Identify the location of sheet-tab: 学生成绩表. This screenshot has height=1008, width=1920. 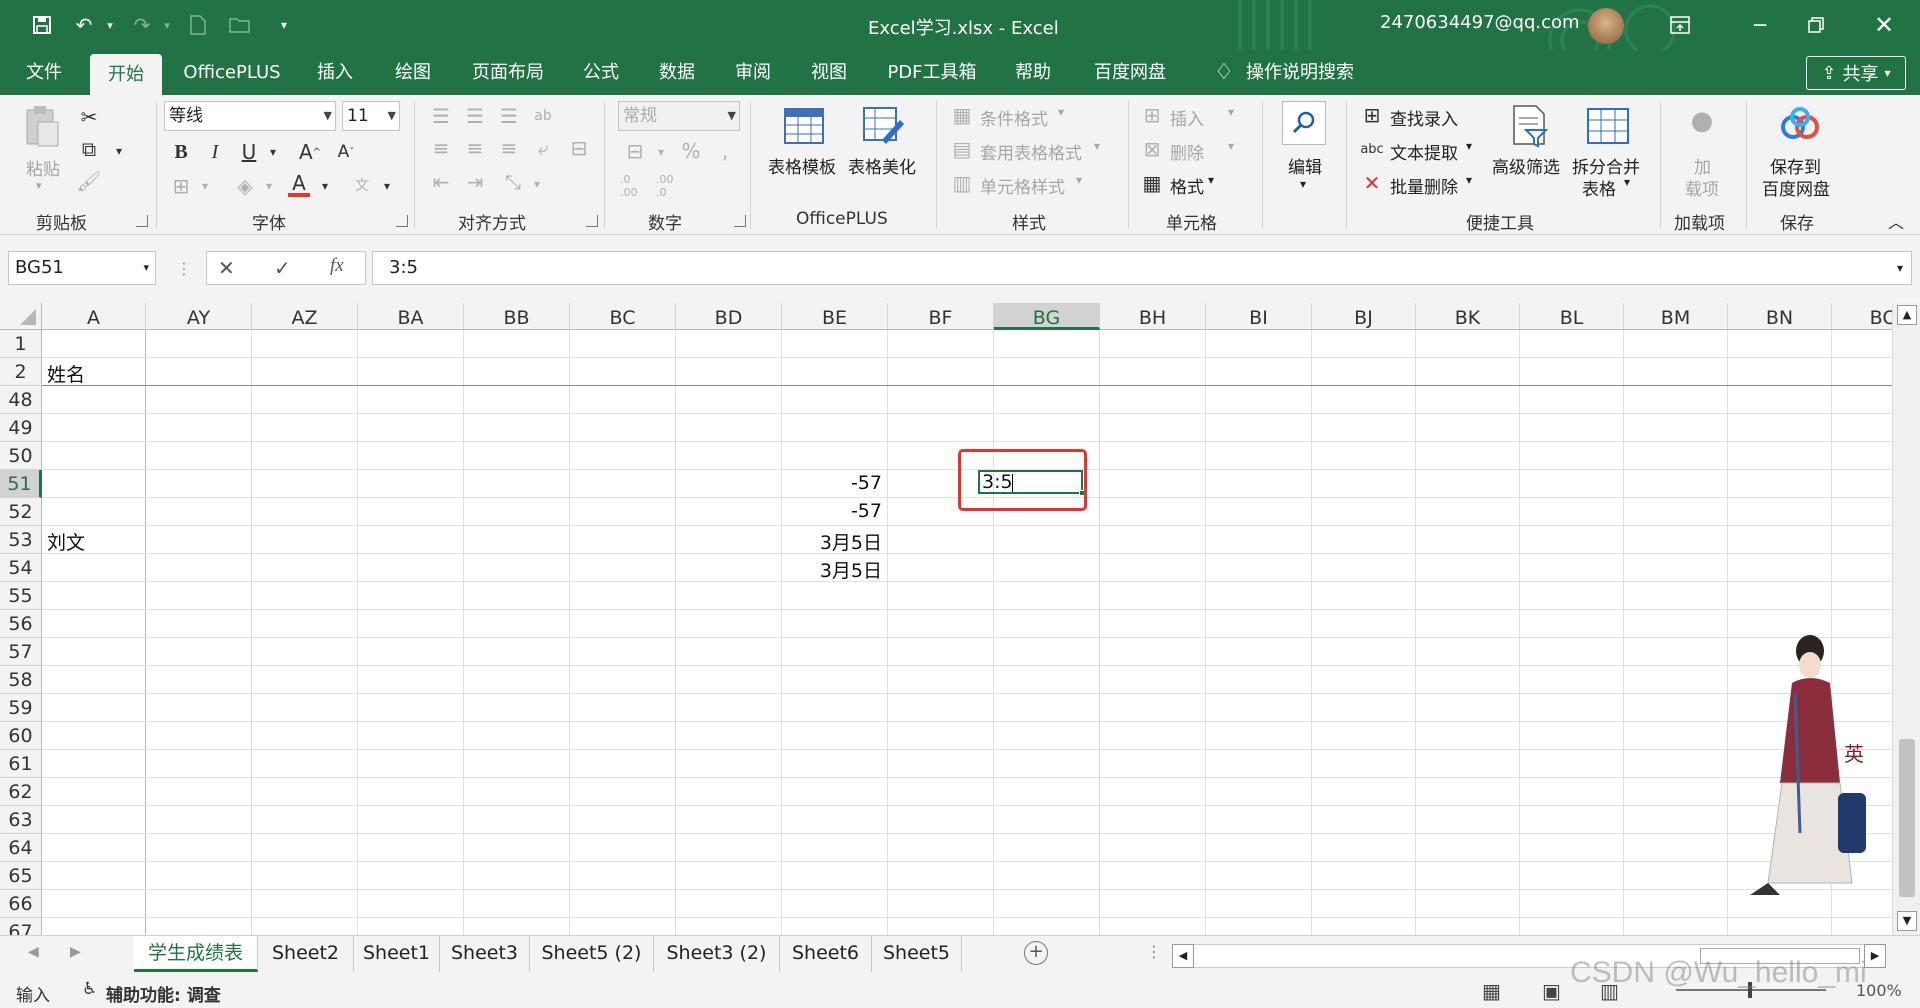
(196, 954).